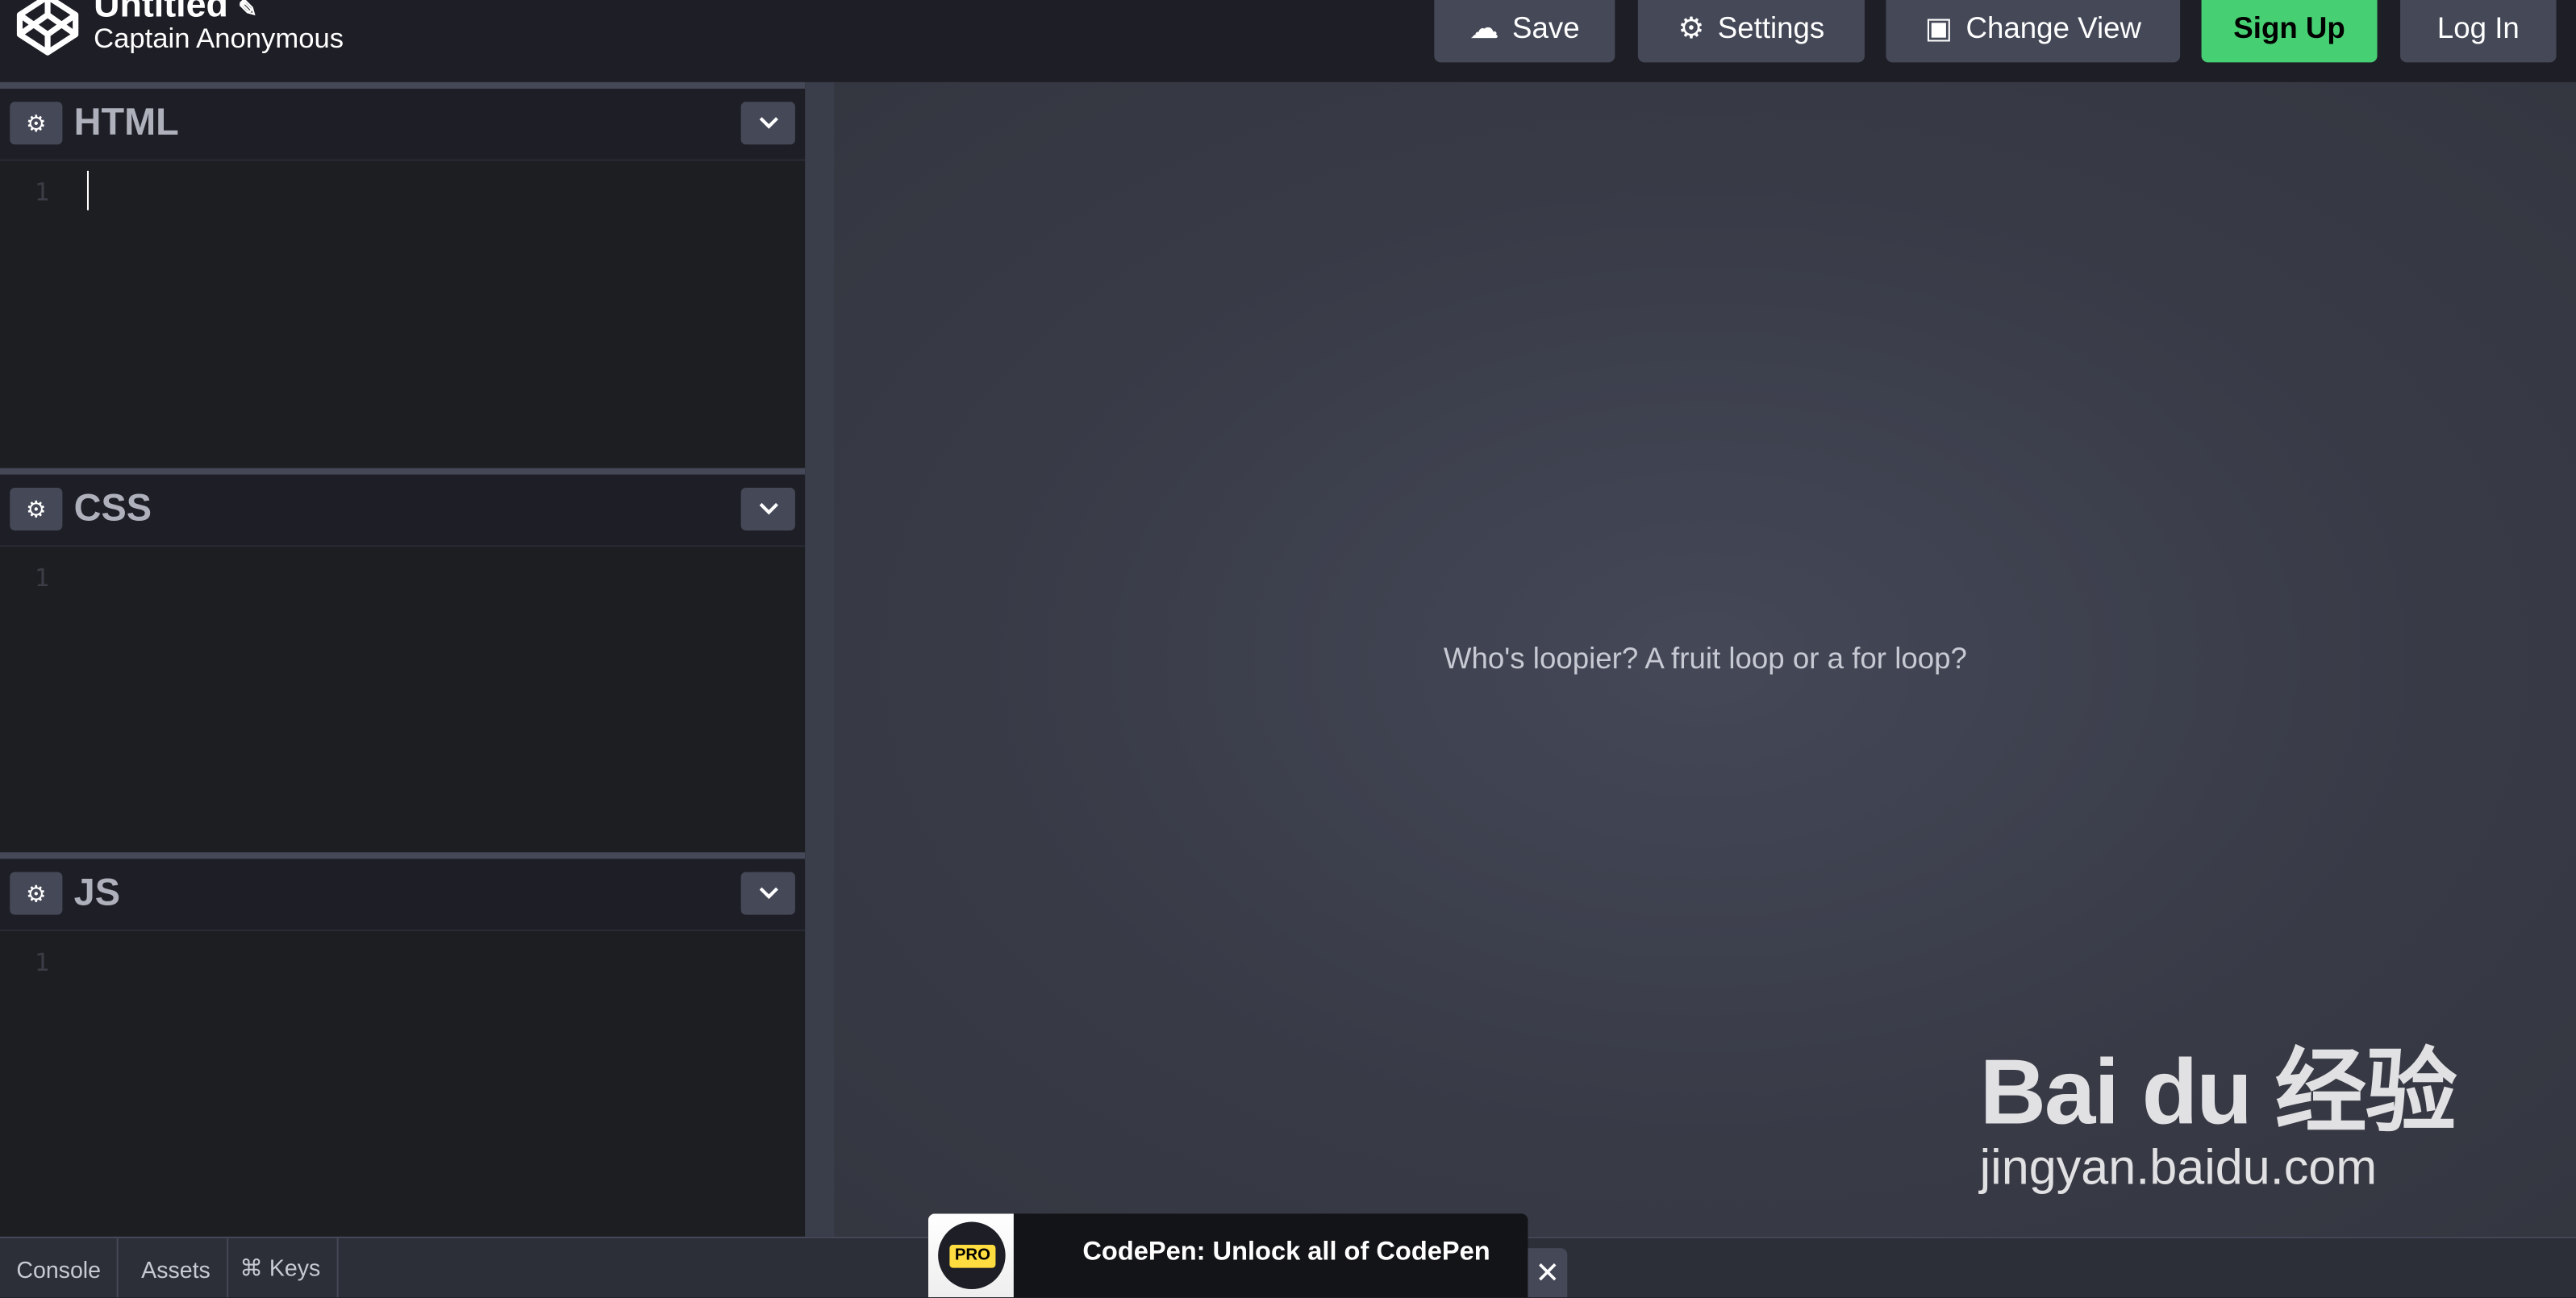 This screenshot has height=1298, width=2576. What do you see at coordinates (2289, 31) in the screenshot?
I see `sign-up-button: Sign Up` at bounding box center [2289, 31].